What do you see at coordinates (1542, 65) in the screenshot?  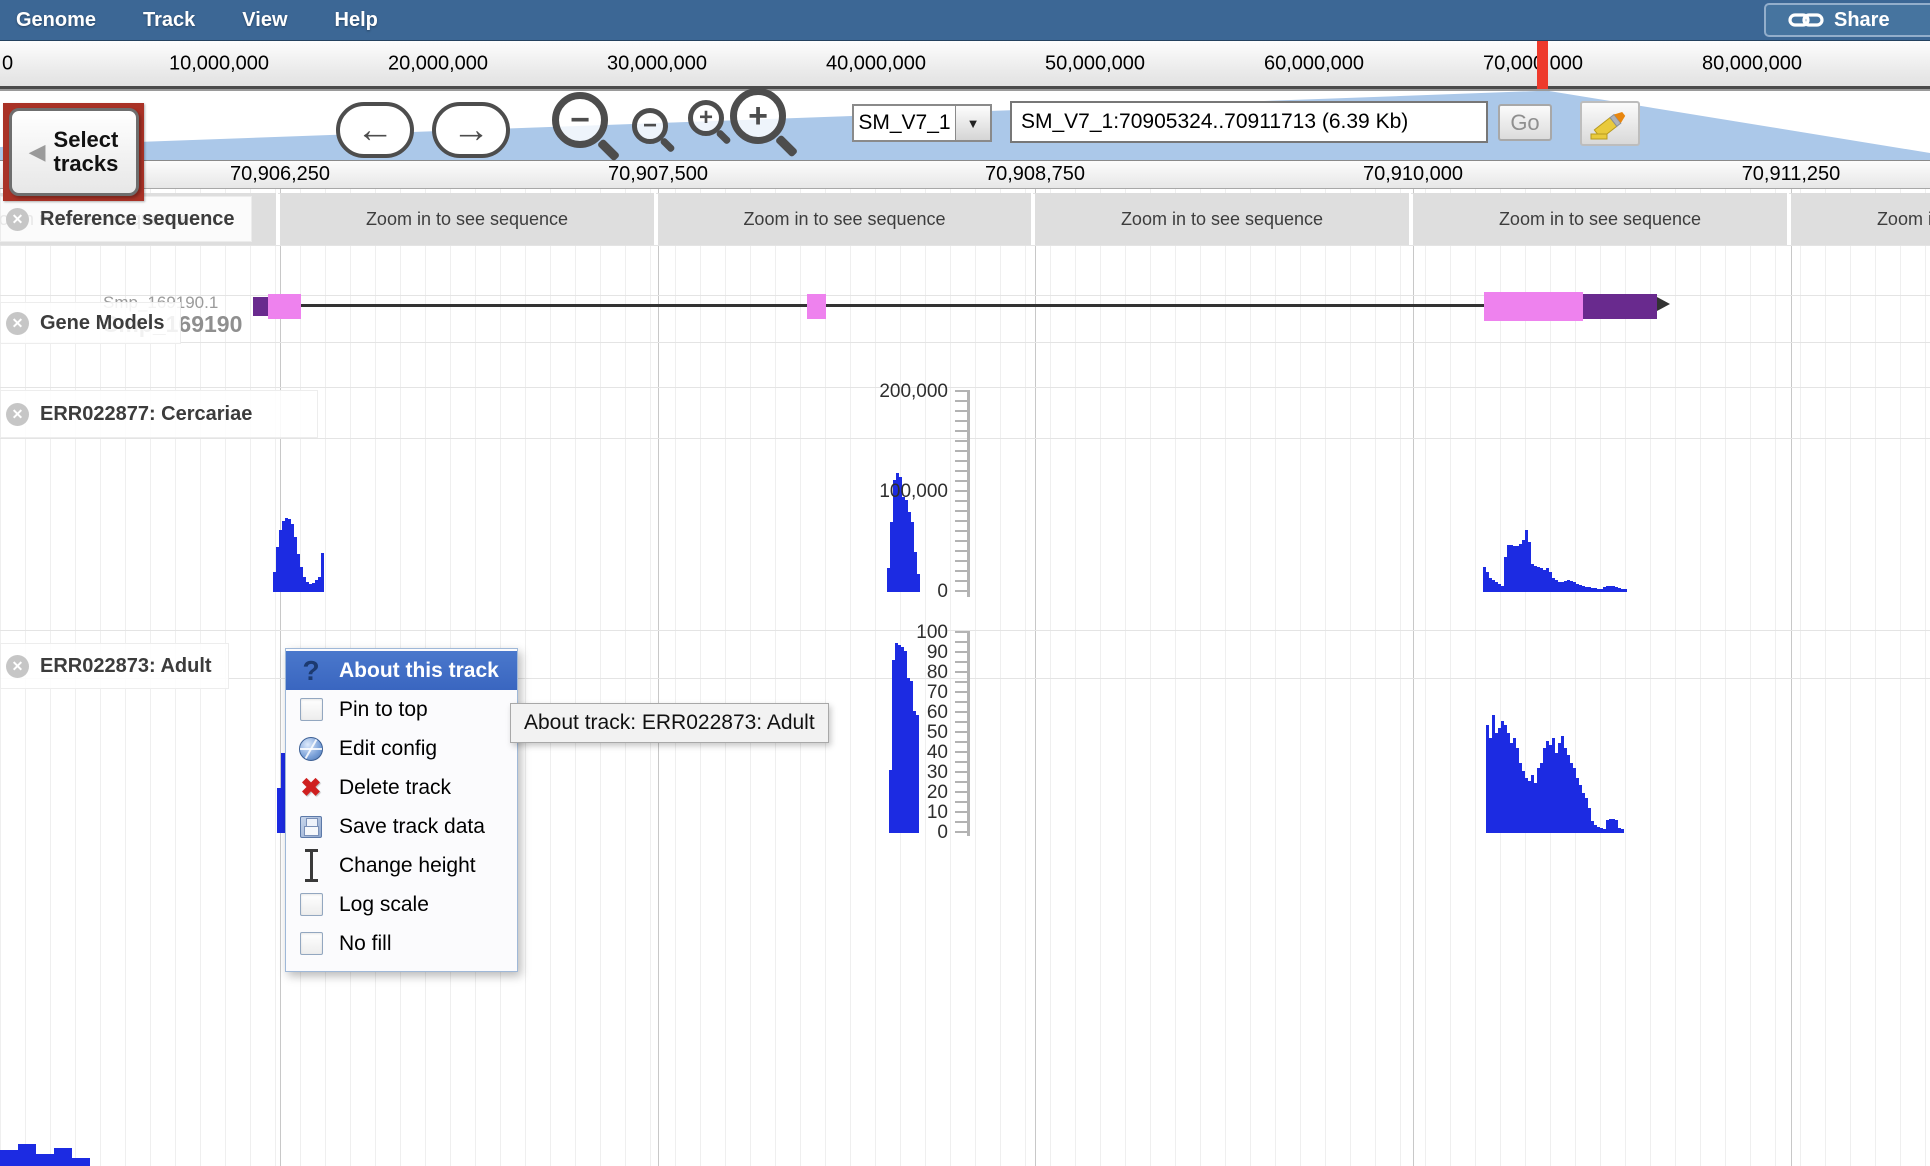 I see `overview-position-marker` at bounding box center [1542, 65].